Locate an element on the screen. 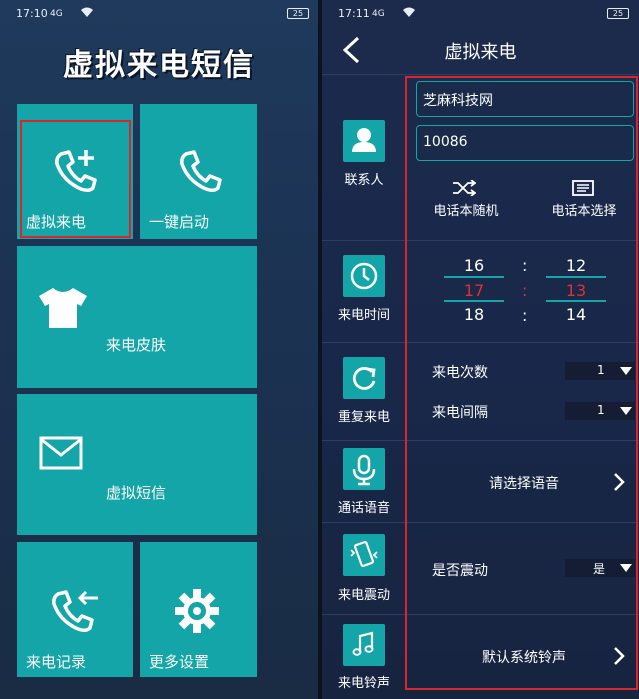 Image resolution: width=639 pixels, height=699 pixels. phone-incoming-icon is located at coordinates (75, 611).